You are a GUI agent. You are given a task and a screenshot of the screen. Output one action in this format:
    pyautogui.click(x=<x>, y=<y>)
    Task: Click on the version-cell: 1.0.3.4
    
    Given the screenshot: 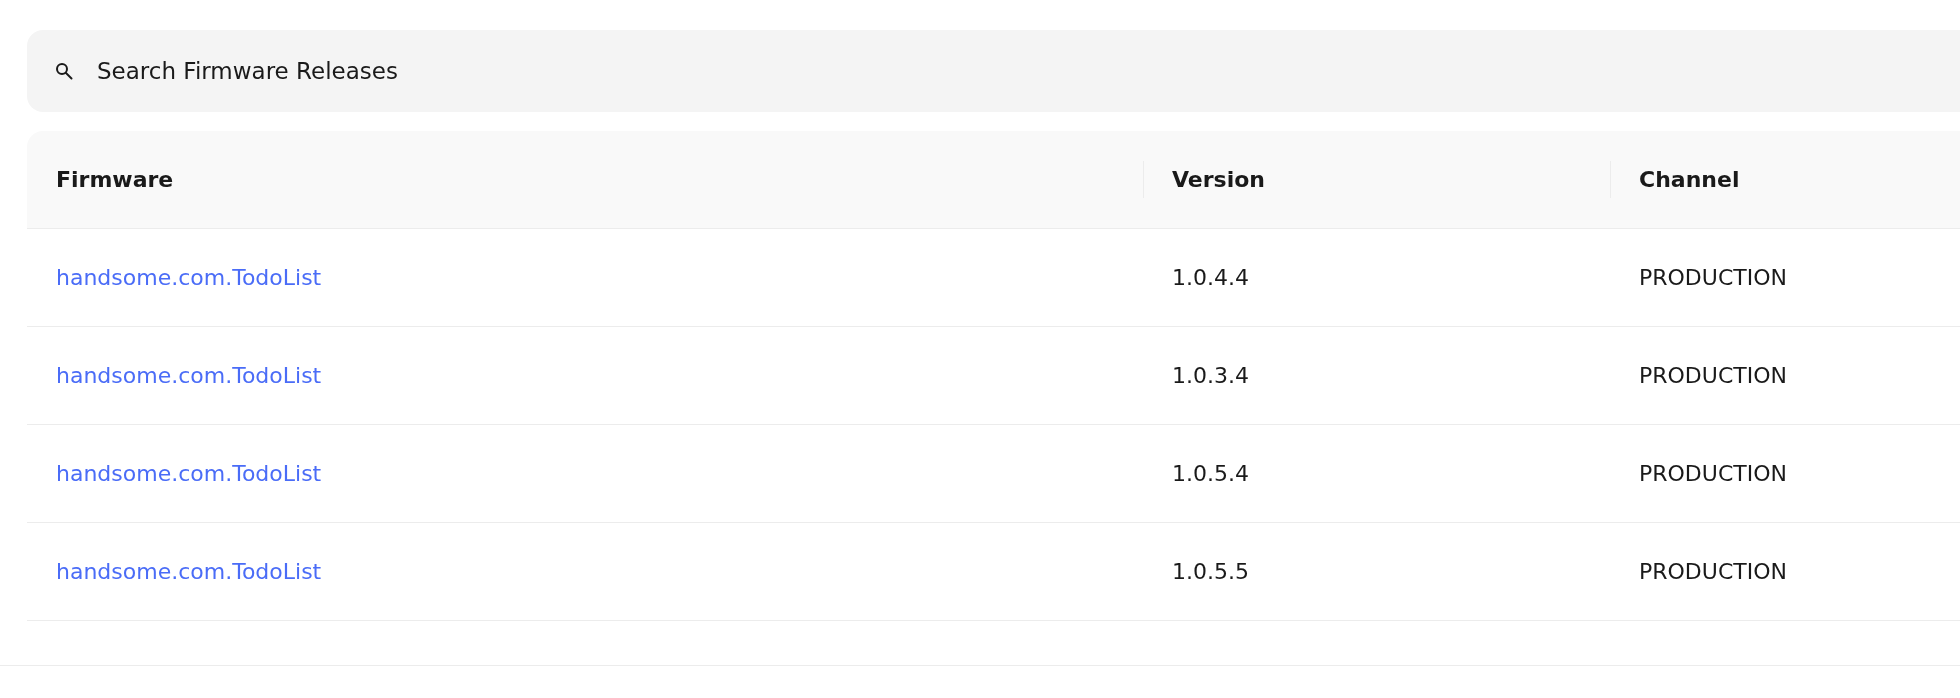 What is the action you would take?
    pyautogui.click(x=1210, y=375)
    